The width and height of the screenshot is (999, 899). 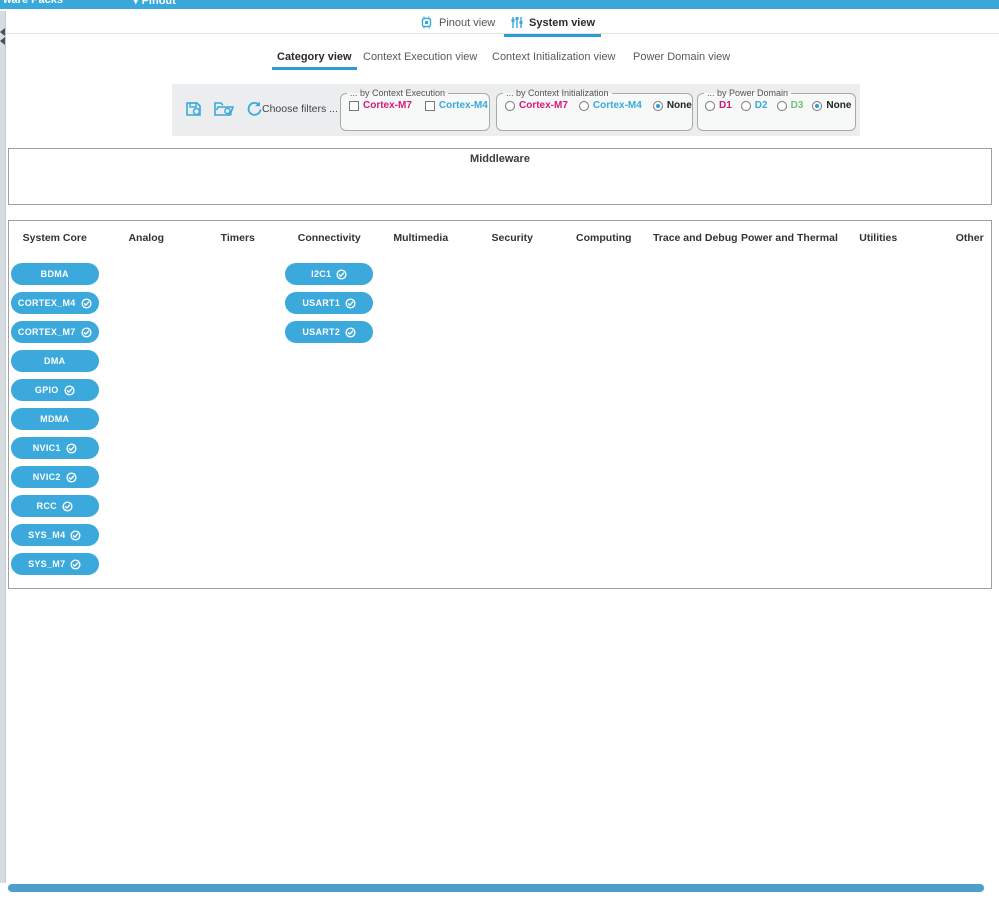 What do you see at coordinates (516, 22) in the screenshot?
I see `system-bars-icon` at bounding box center [516, 22].